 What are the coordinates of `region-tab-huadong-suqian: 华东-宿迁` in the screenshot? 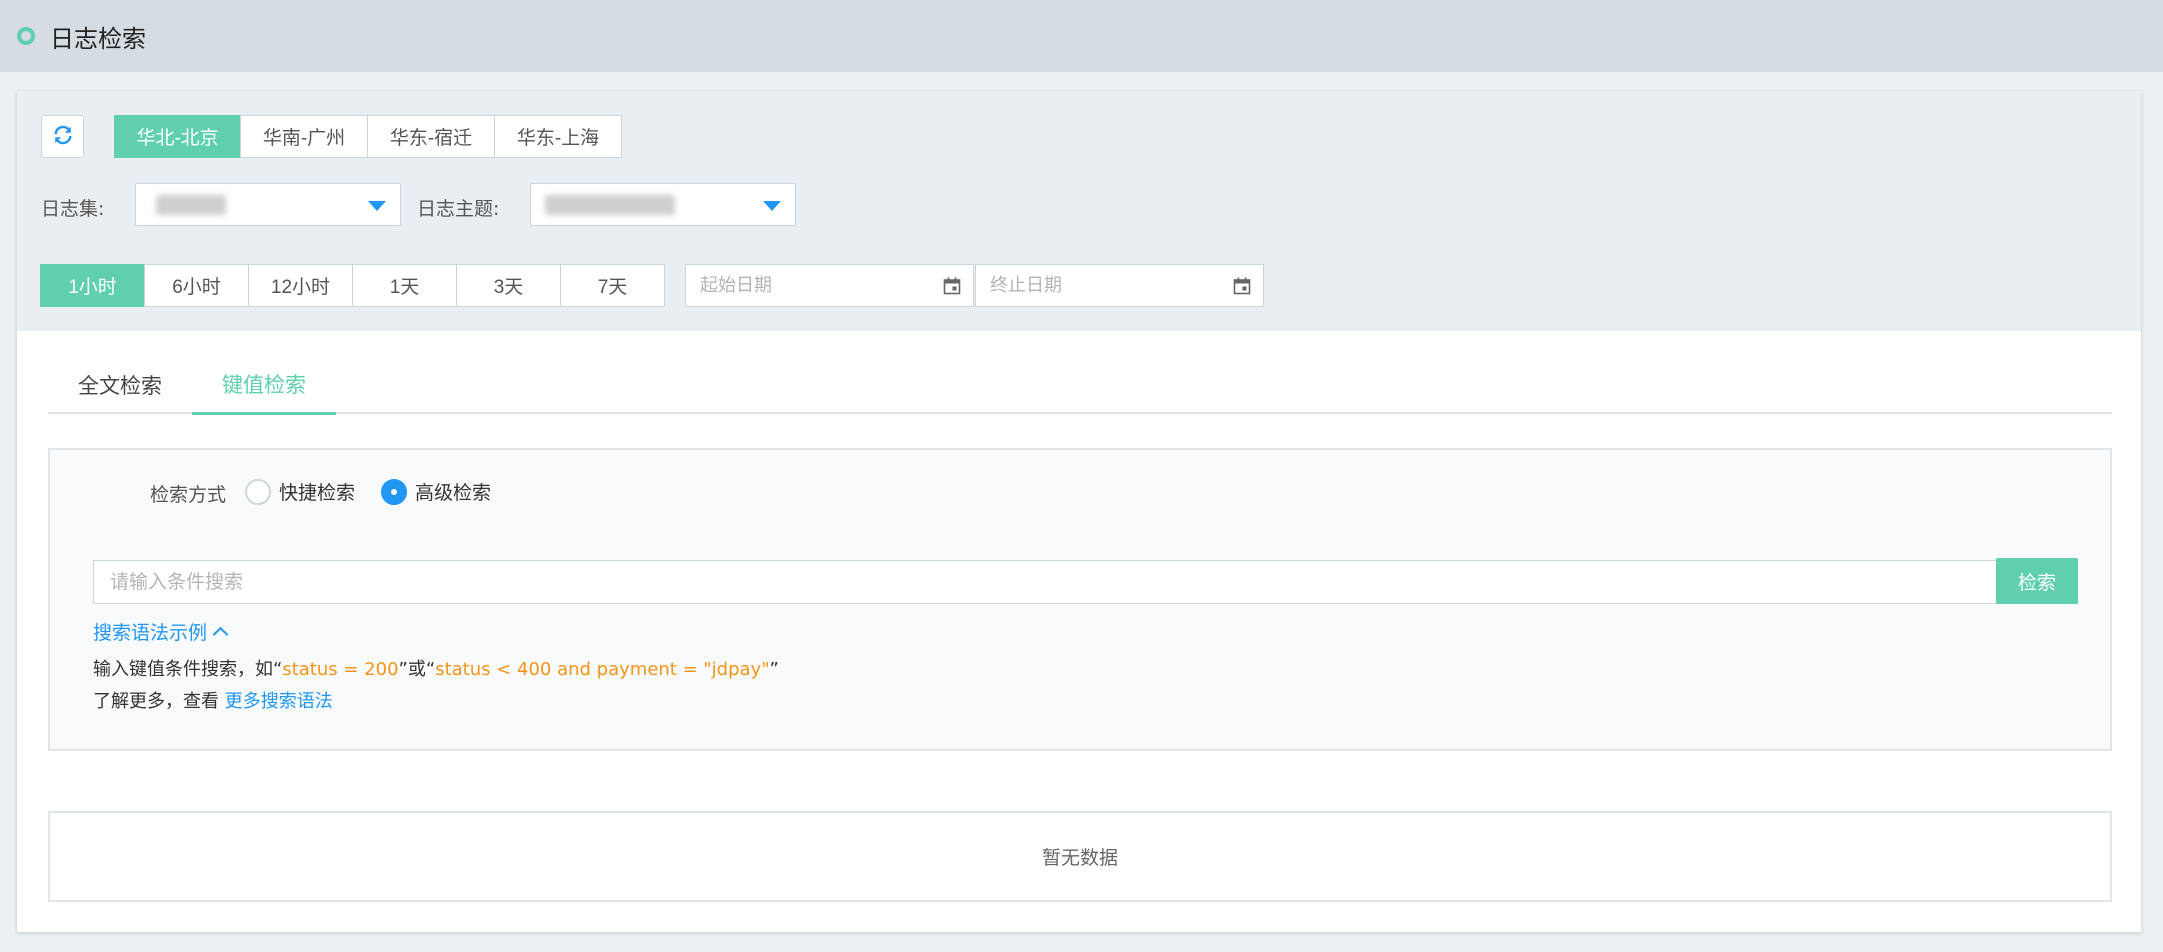 It's located at (431, 136).